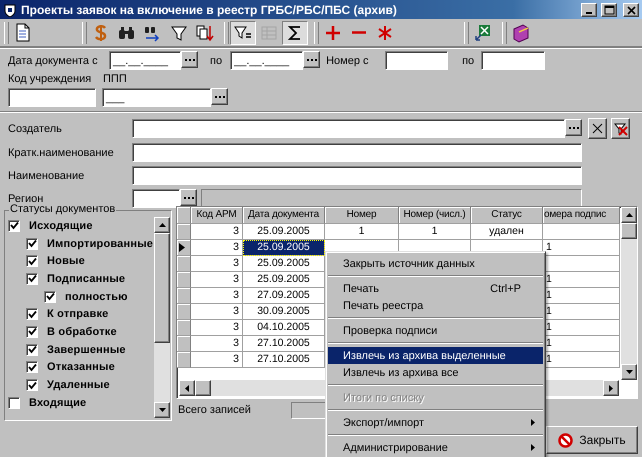 This screenshot has width=642, height=457. Describe the element at coordinates (209, 9) in the screenshot. I see `window-title: Проекты заявок на включение в реестр ГРБС/РБС/ПБС (архив)` at that location.